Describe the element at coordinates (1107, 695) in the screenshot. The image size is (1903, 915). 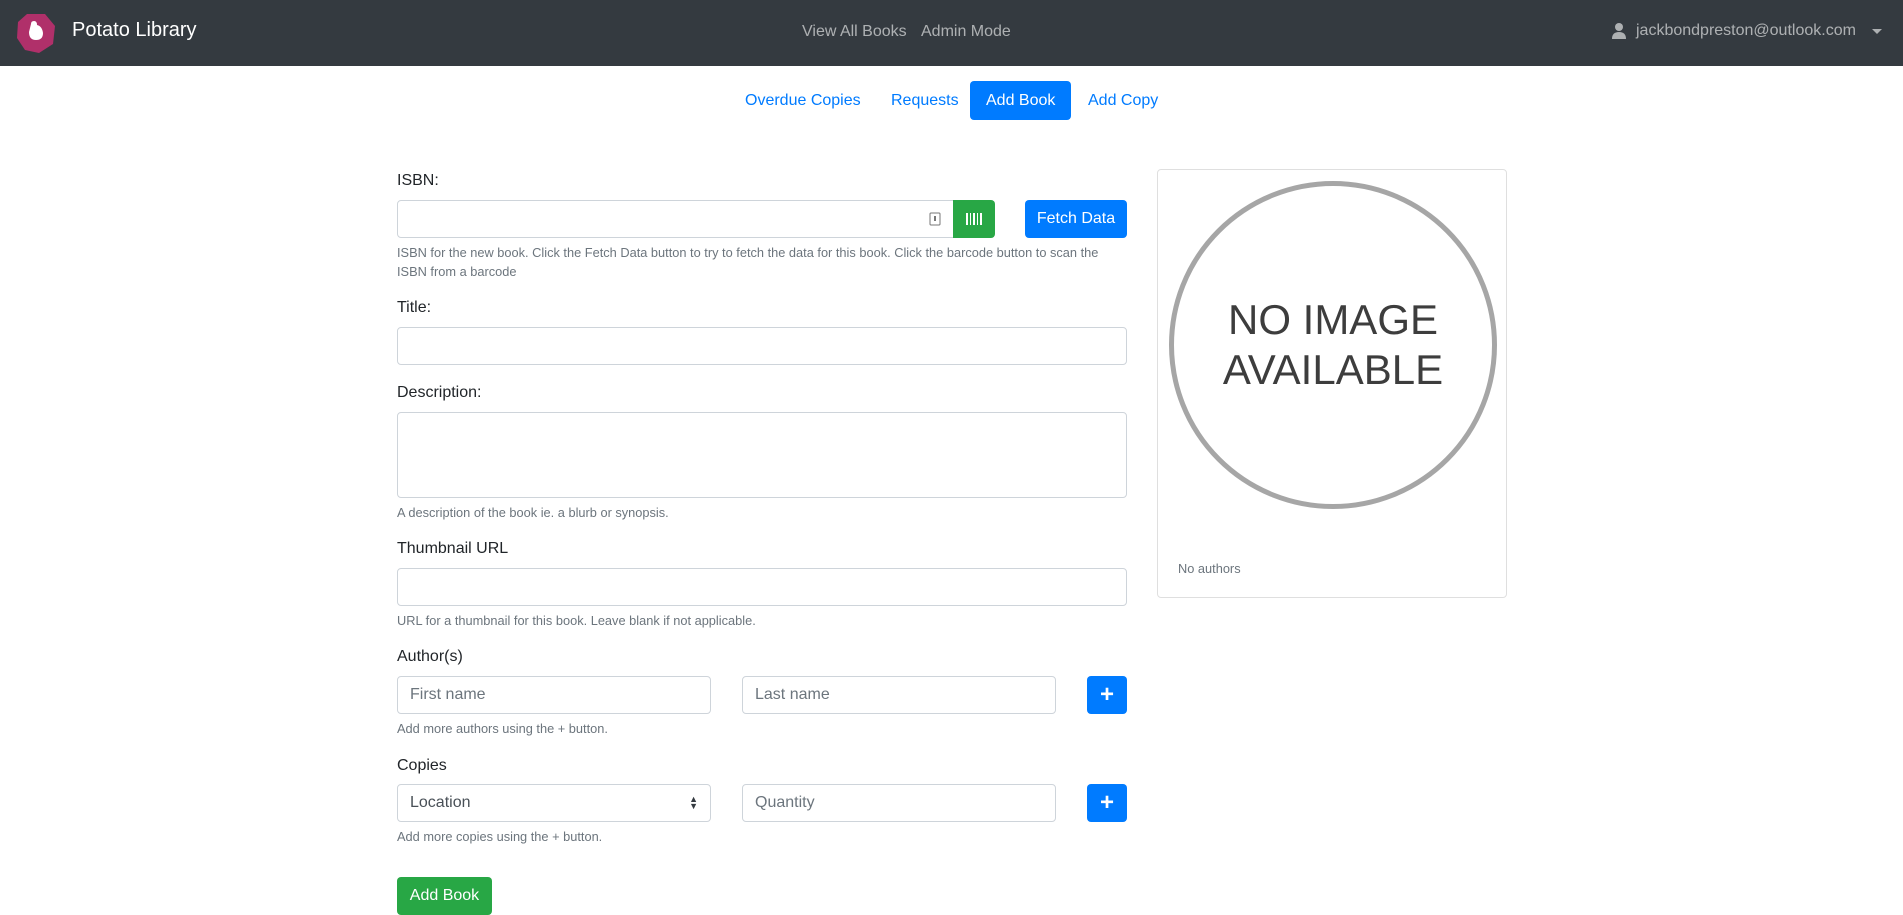
I see `add-author-button: +` at that location.